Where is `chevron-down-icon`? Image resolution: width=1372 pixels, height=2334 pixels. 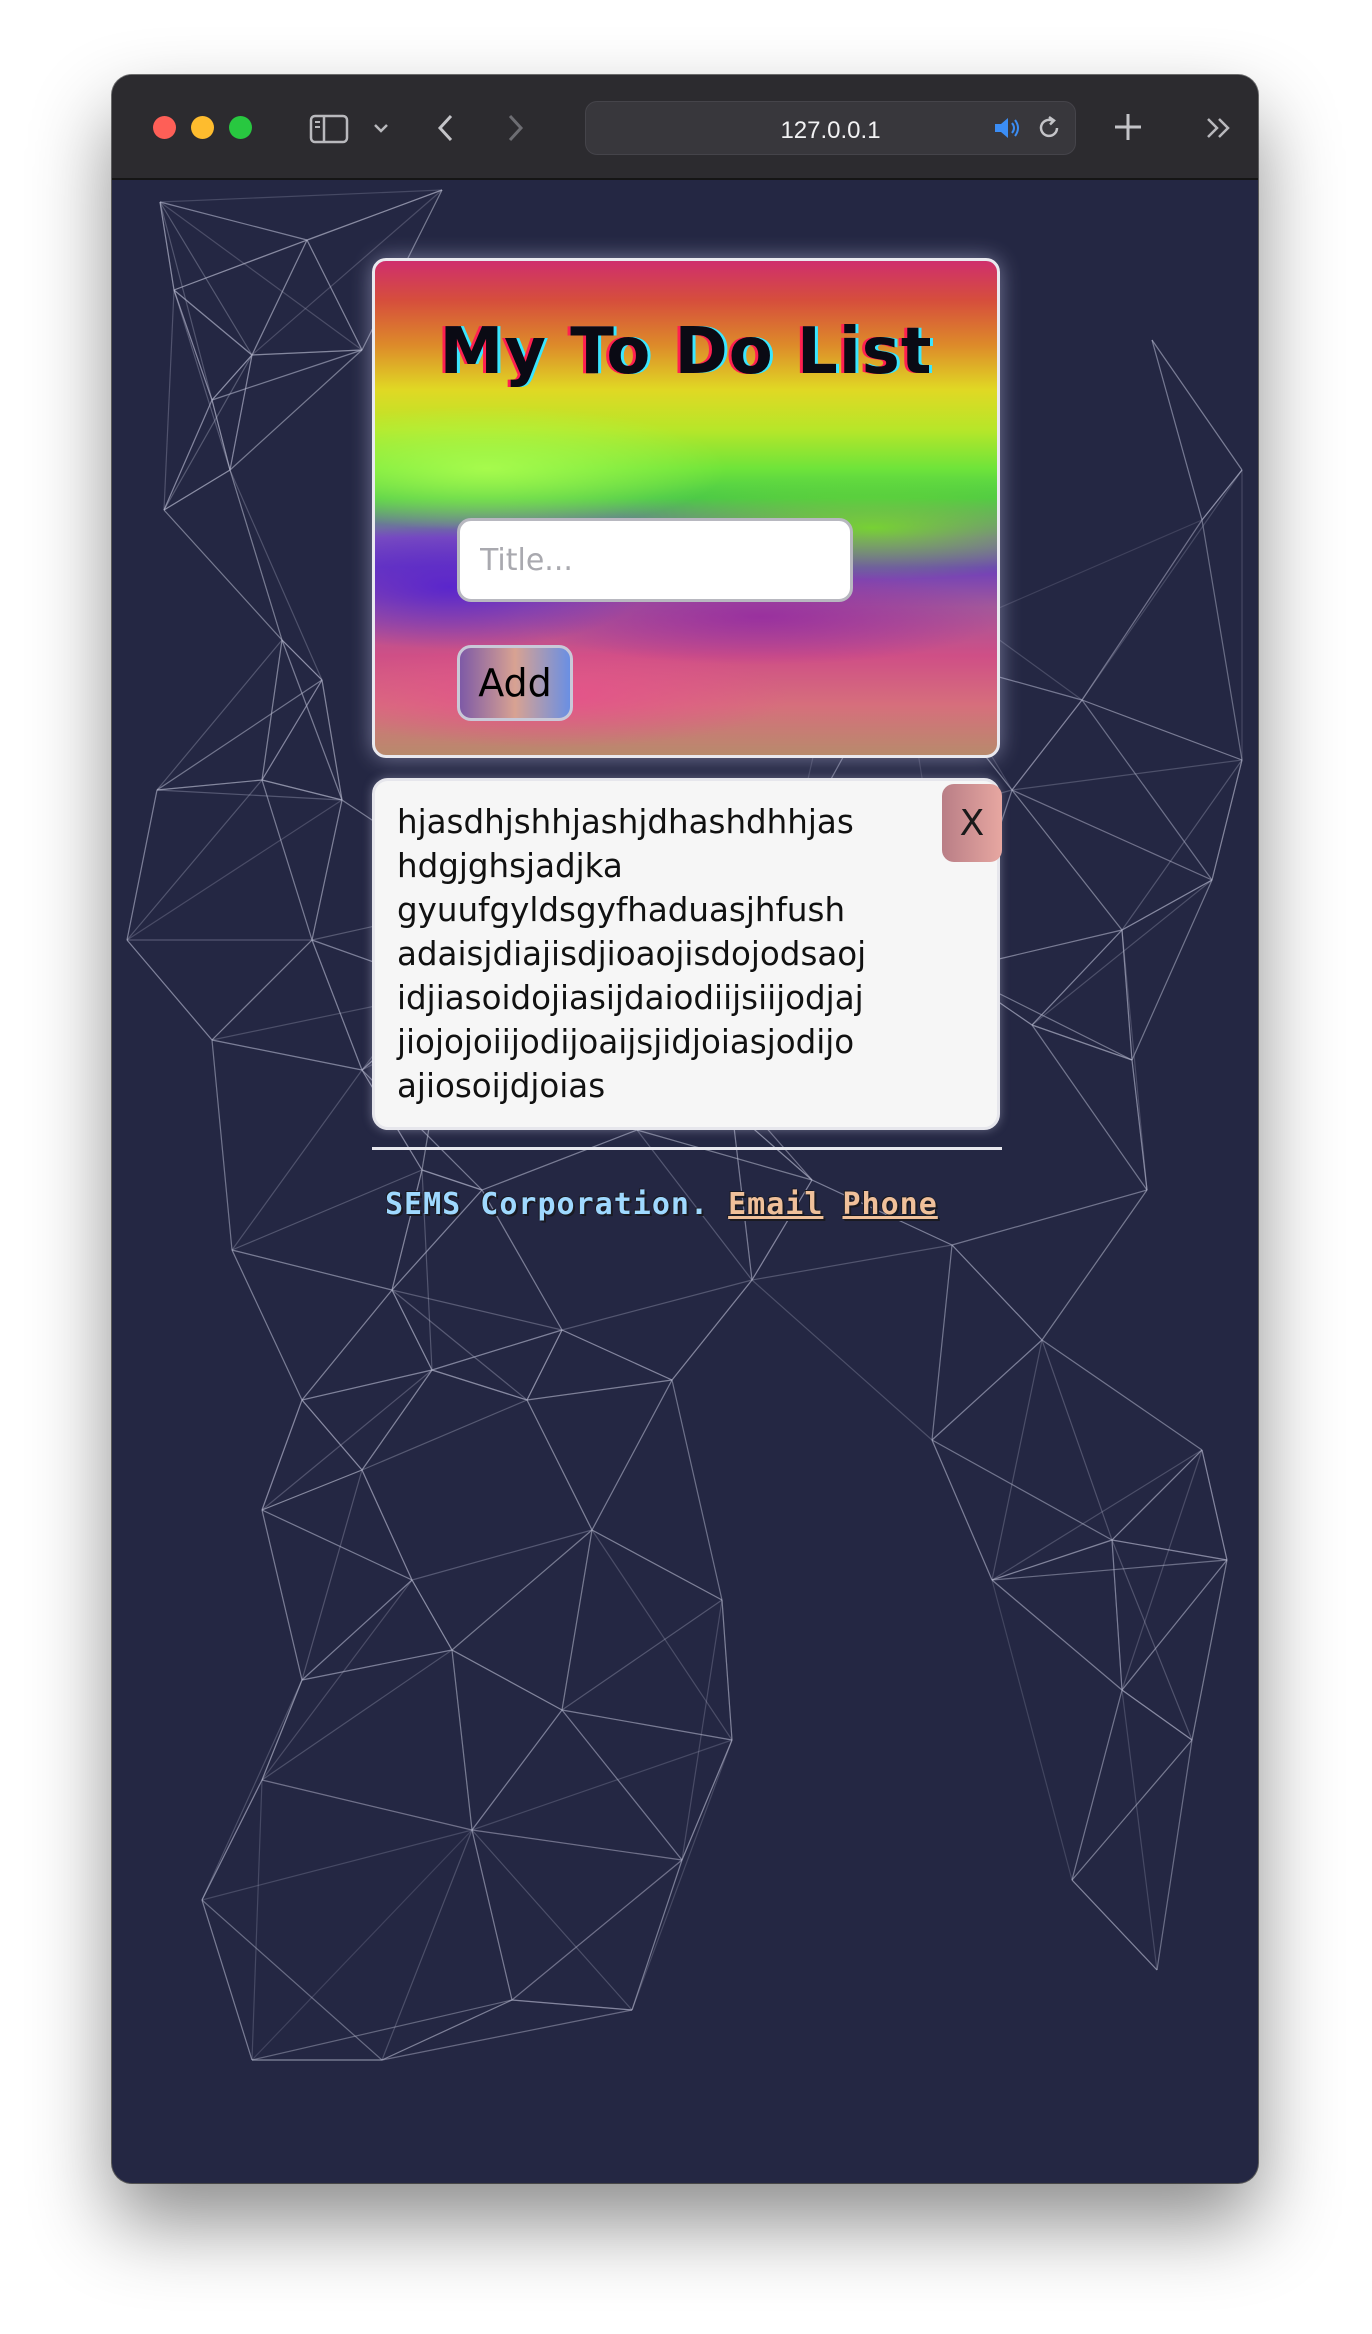 chevron-down-icon is located at coordinates (381, 129).